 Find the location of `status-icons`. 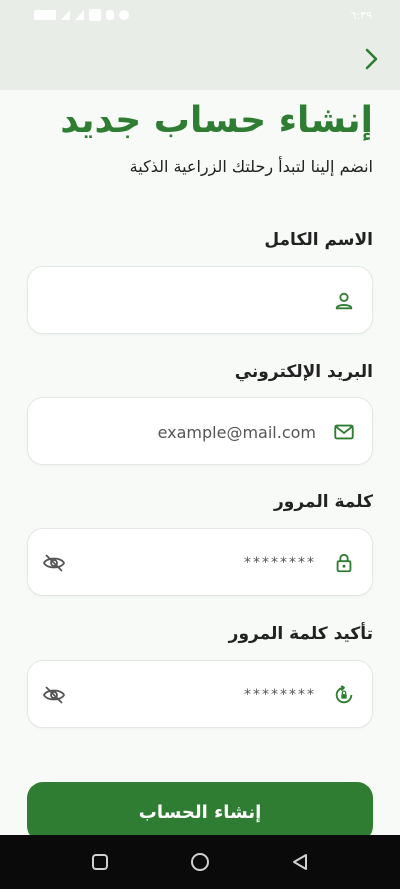

status-icons is located at coordinates (81, 15).